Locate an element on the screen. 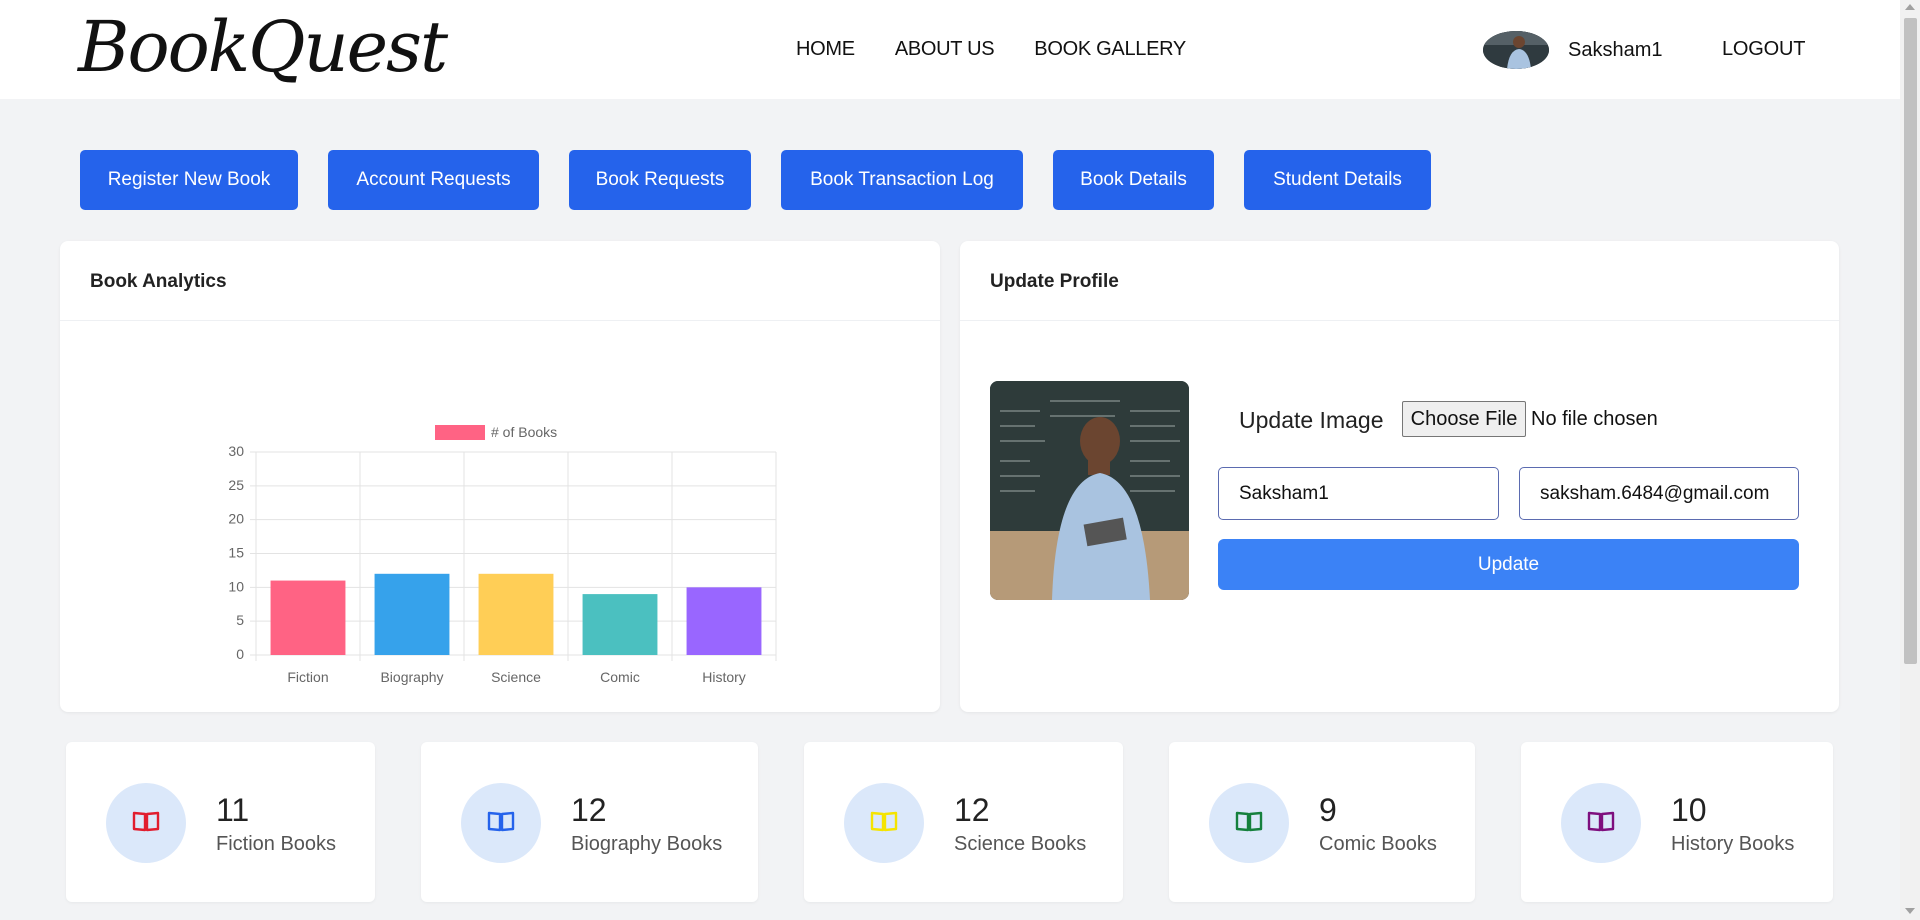 The height and width of the screenshot is (920, 1920). stat-card-history: 10 History Books is located at coordinates (1677, 822).